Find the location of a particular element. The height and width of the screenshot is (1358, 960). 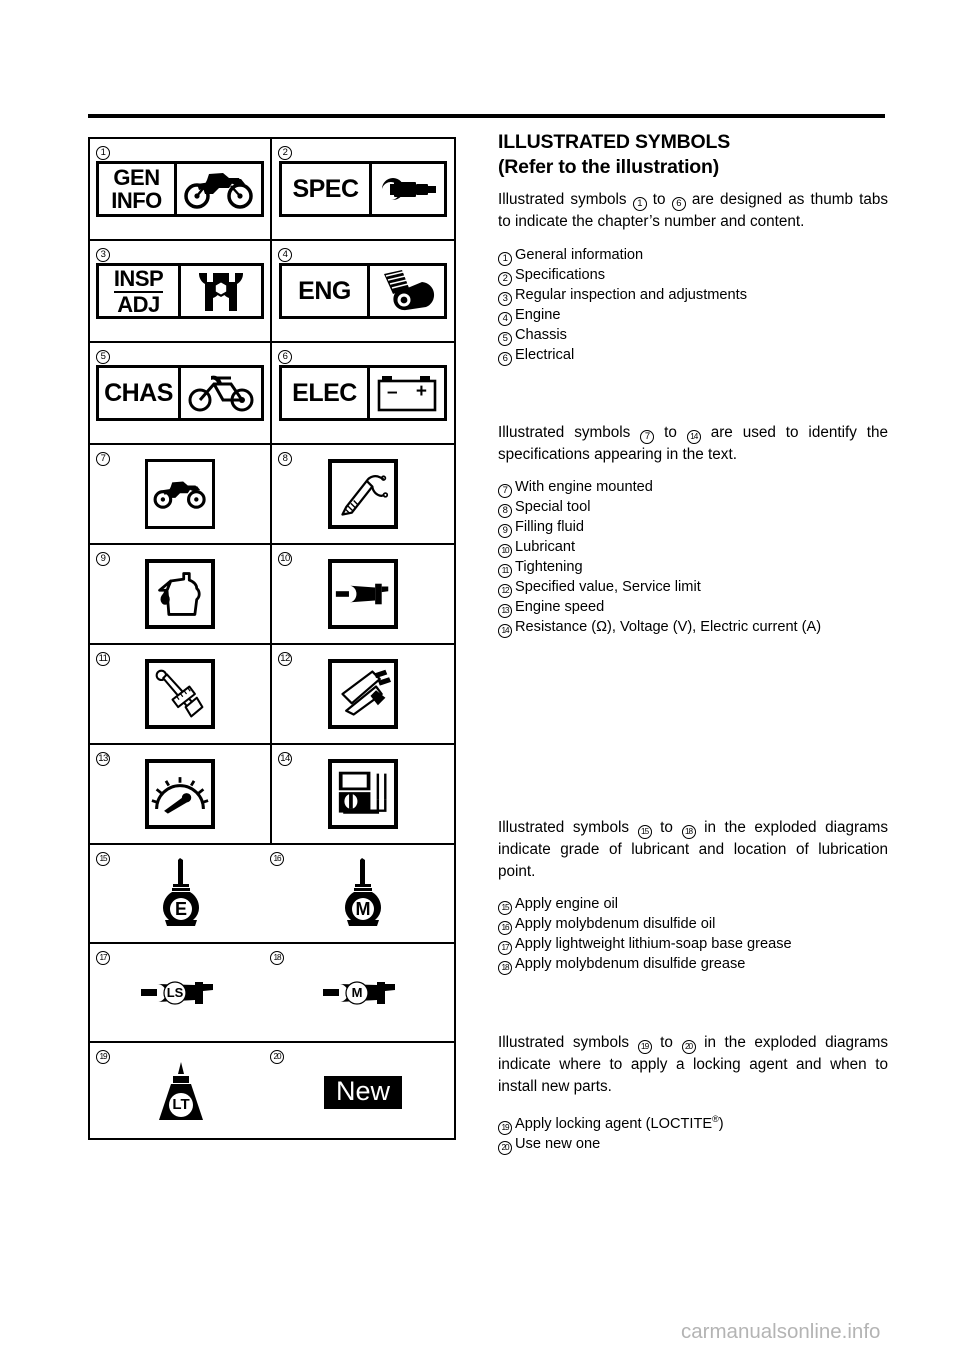

tab-label-line1: CHAS is located at coordinates (138, 393).